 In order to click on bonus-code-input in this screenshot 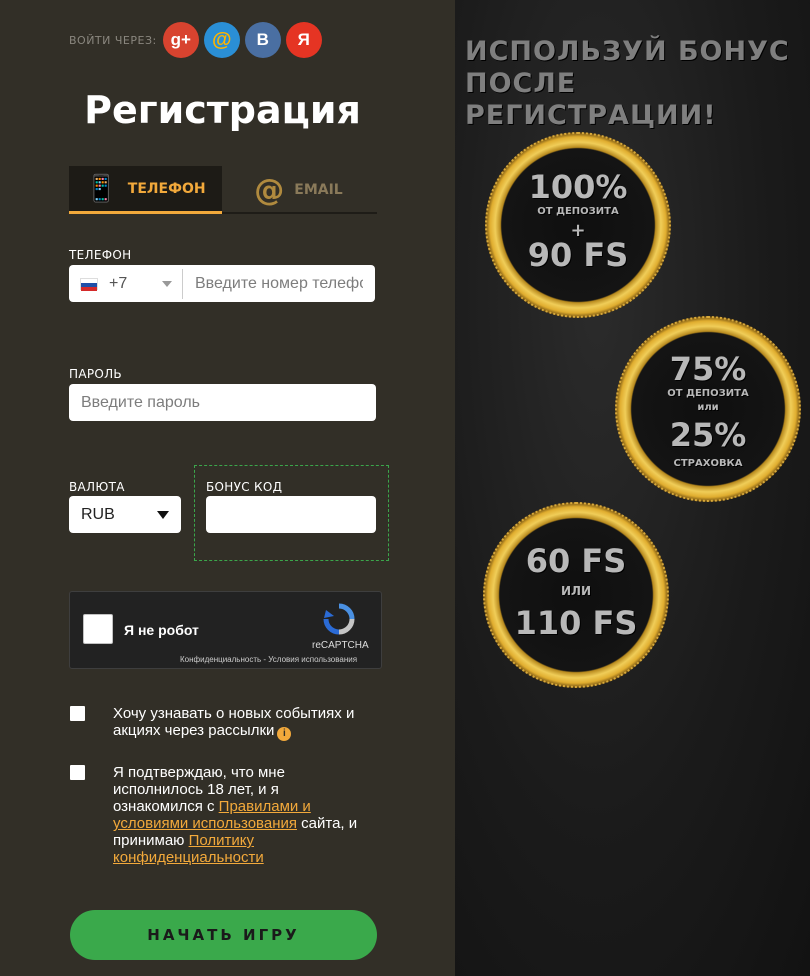, I will do `click(291, 514)`.